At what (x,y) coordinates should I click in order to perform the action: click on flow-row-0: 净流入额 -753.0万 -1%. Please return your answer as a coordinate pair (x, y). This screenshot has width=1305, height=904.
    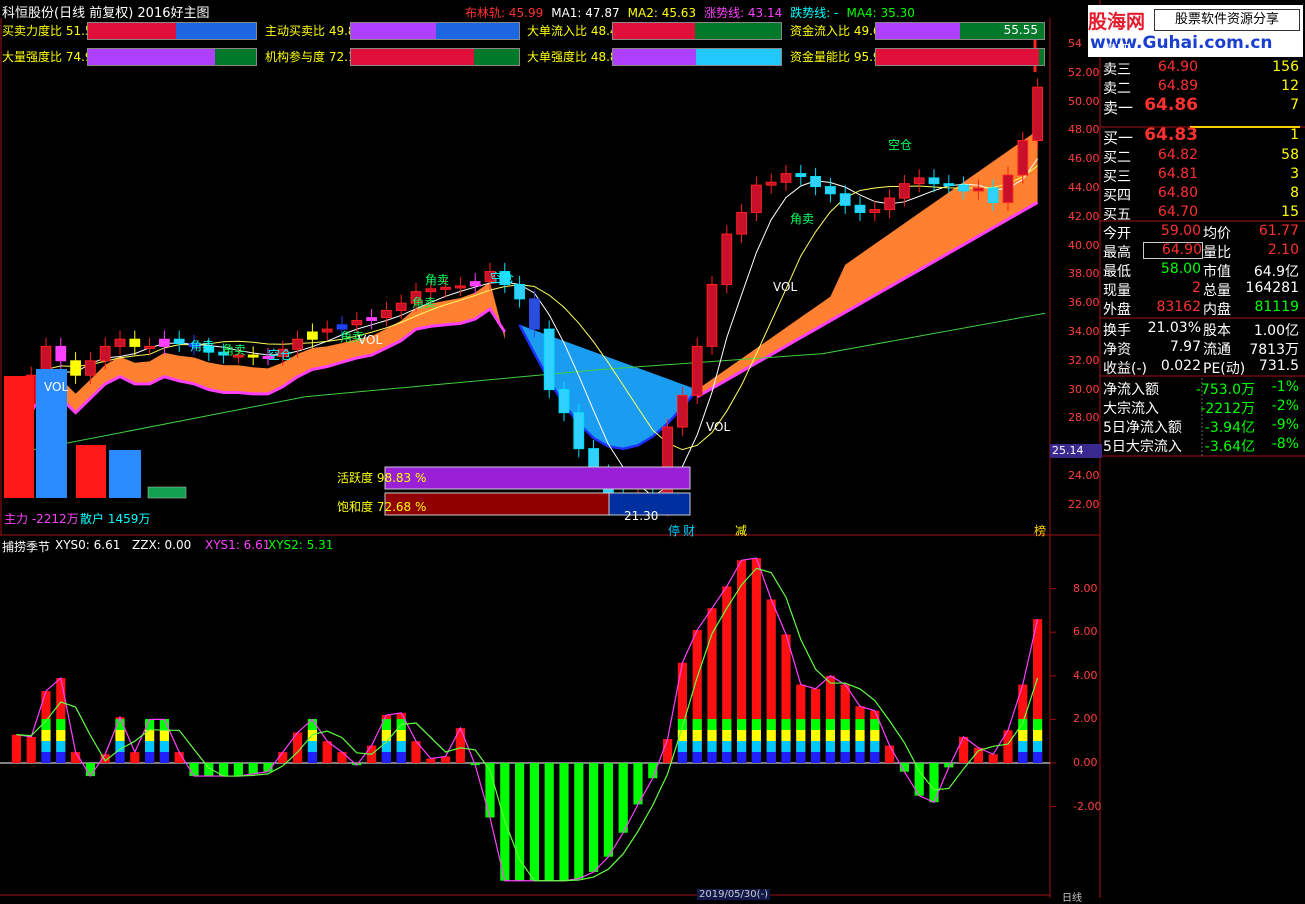
    Looking at the image, I should click on (1203, 388).